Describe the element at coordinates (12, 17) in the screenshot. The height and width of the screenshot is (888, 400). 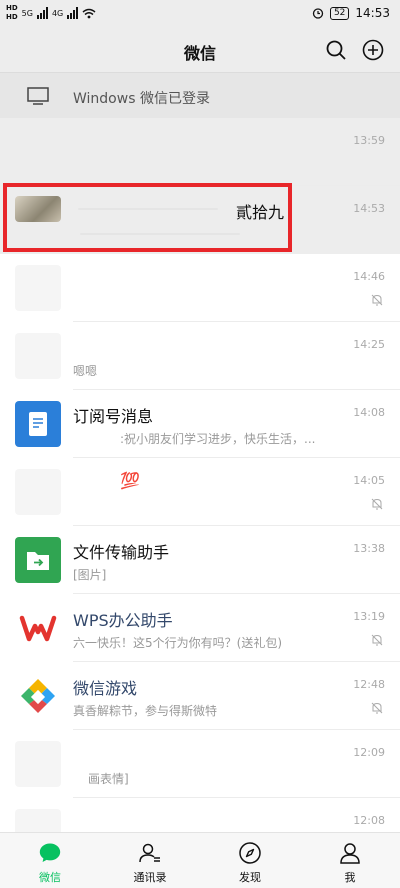
I see `sim2-label: HD` at that location.